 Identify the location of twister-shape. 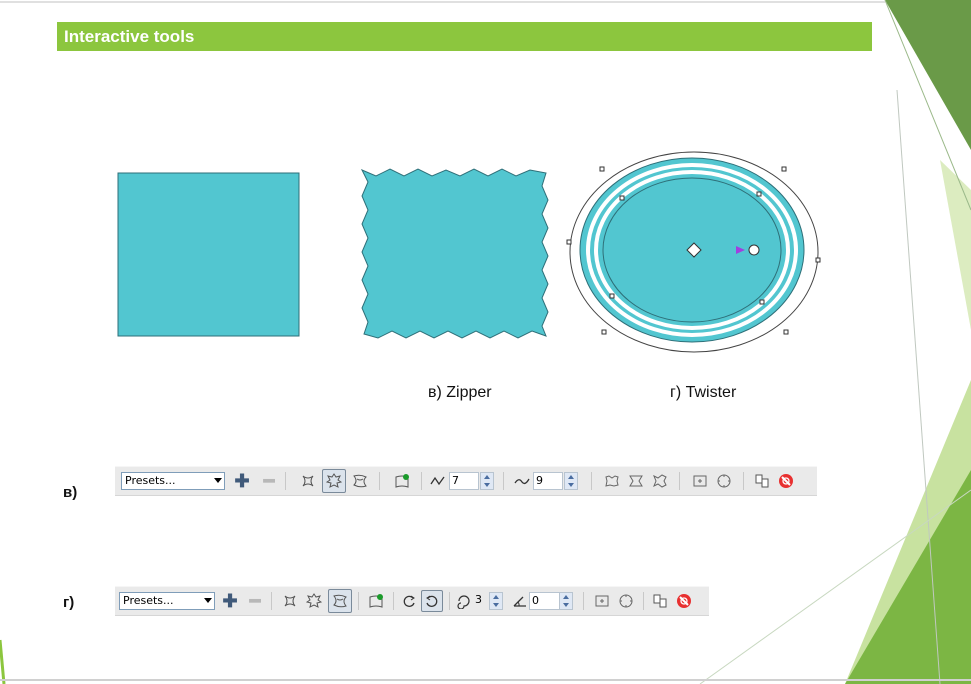
(693, 252).